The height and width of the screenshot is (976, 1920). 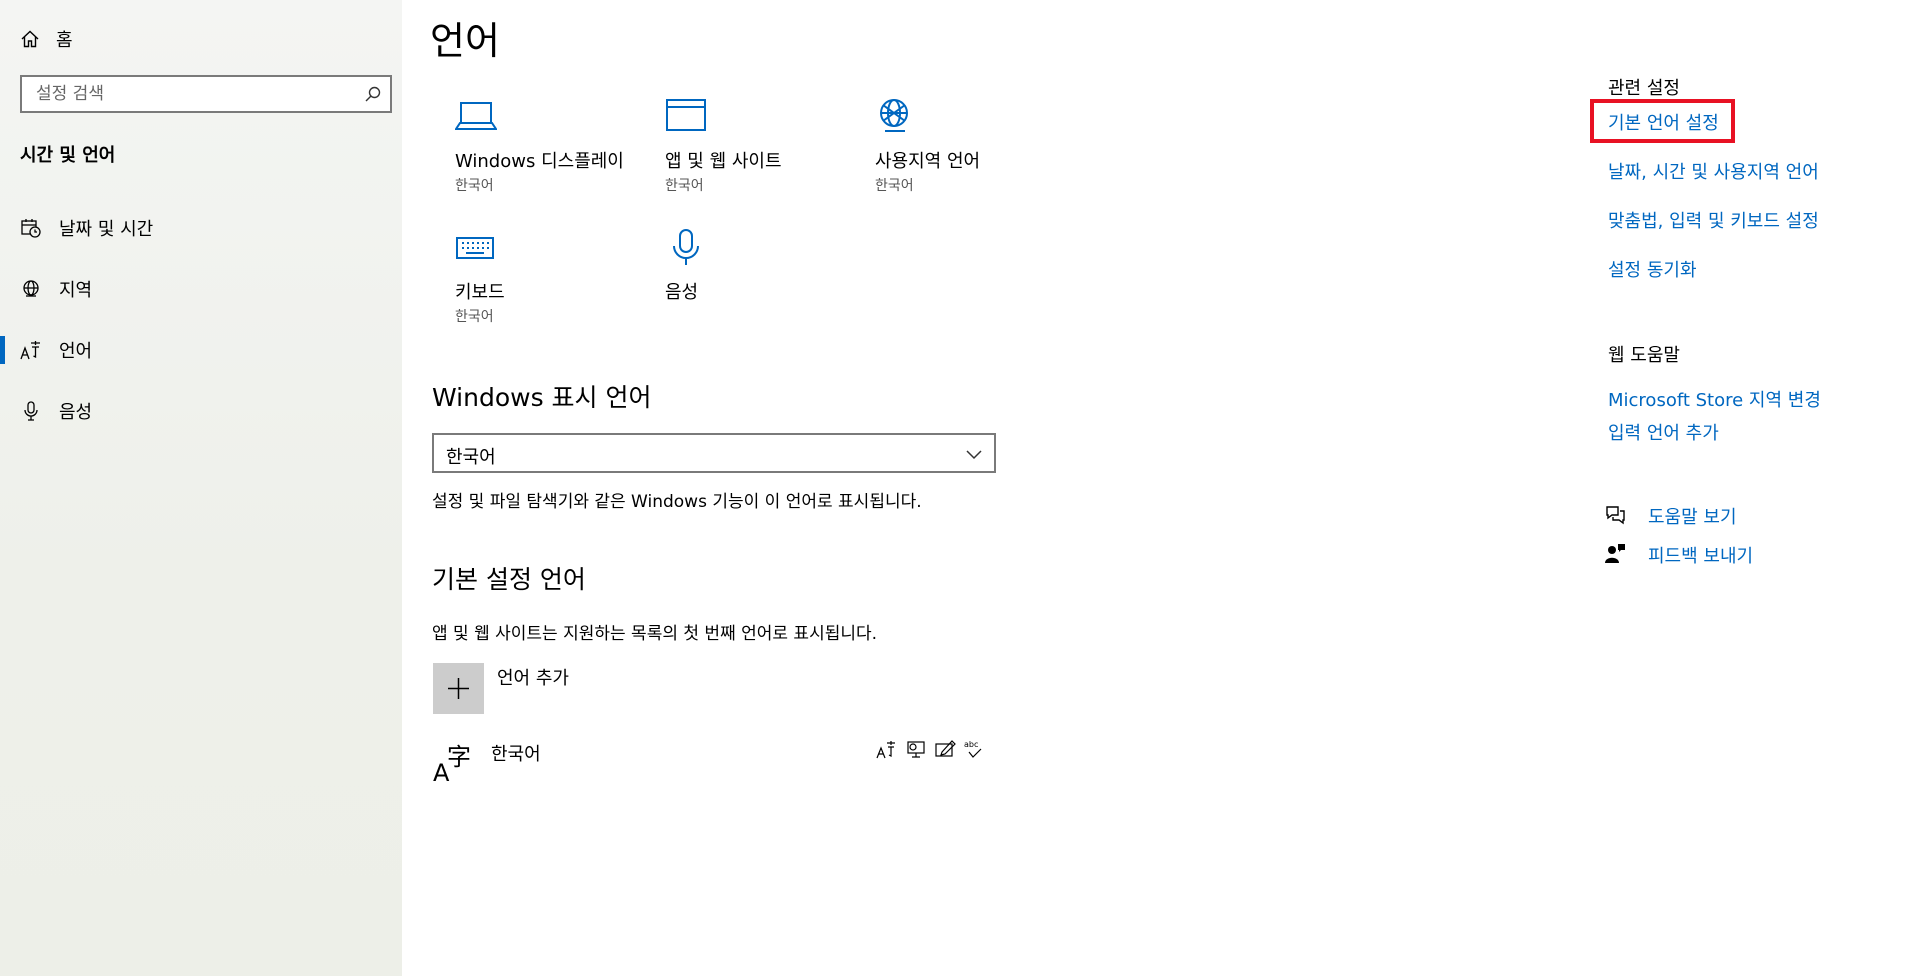 I want to click on language-glyph-icon: A 字, so click(x=452, y=763).